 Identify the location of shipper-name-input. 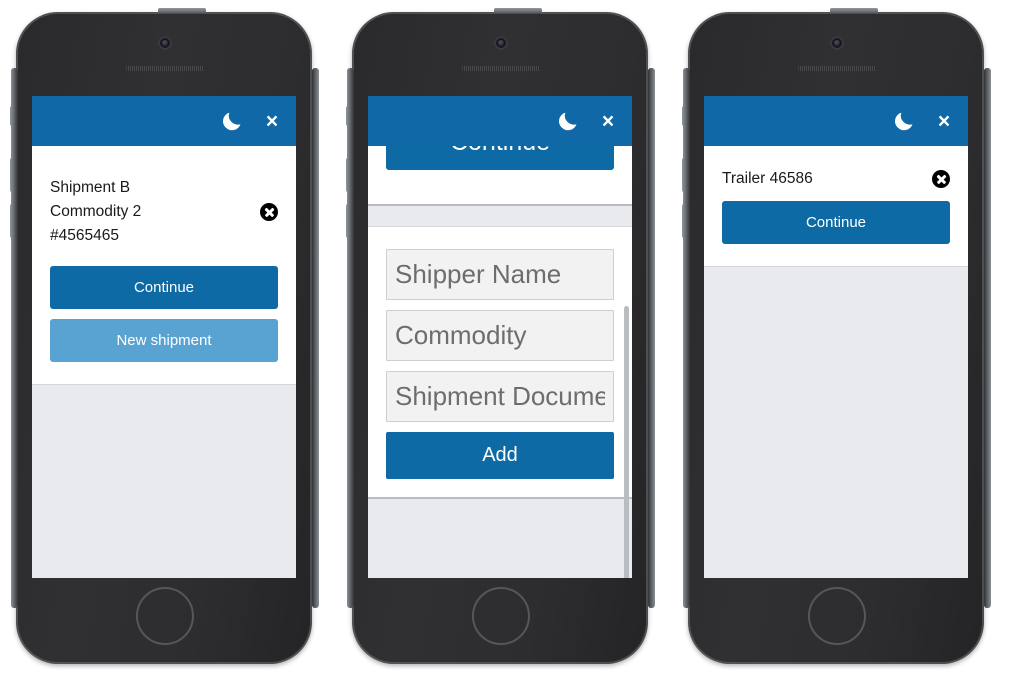
(500, 274).